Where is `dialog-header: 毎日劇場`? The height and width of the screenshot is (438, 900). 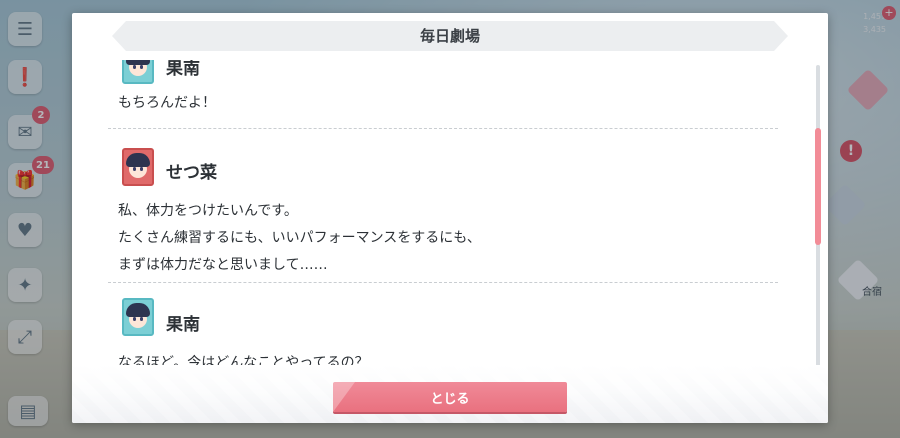 dialog-header: 毎日劇場 is located at coordinates (450, 36).